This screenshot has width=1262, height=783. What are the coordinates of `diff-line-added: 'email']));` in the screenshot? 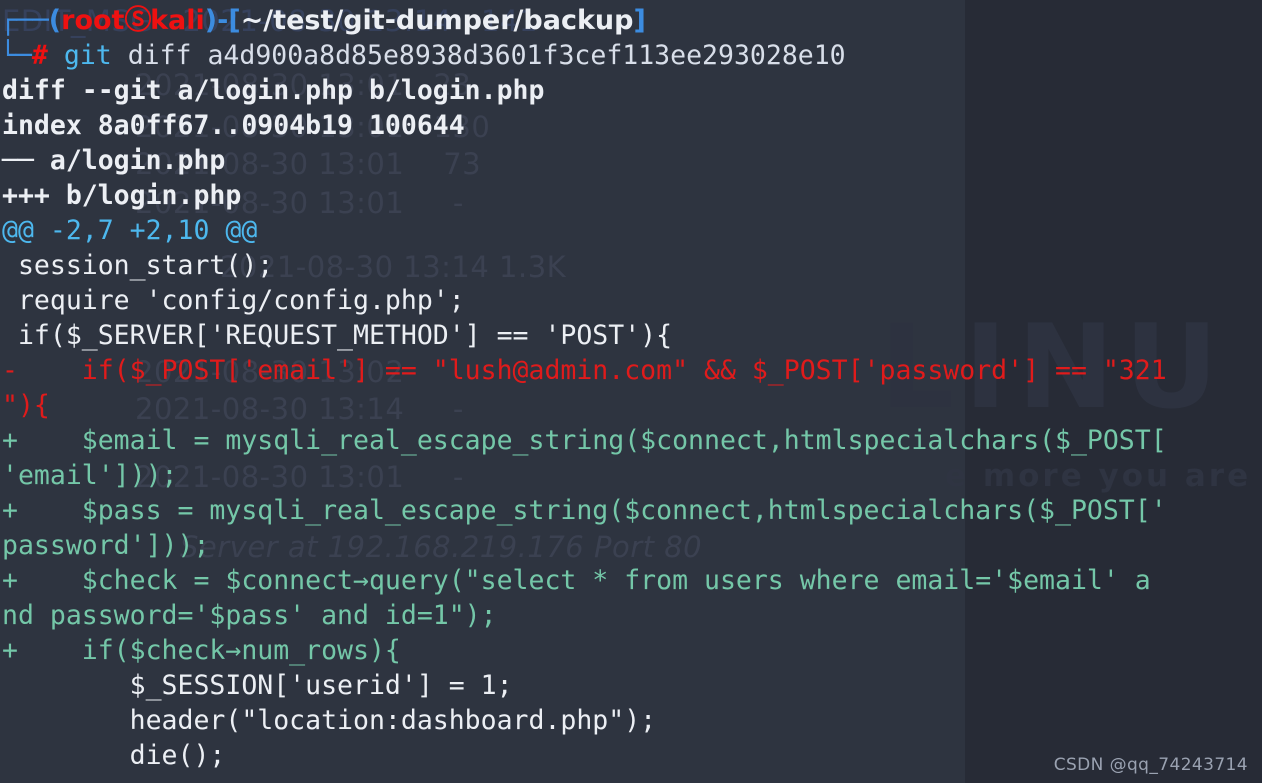 It's located at (90, 475).